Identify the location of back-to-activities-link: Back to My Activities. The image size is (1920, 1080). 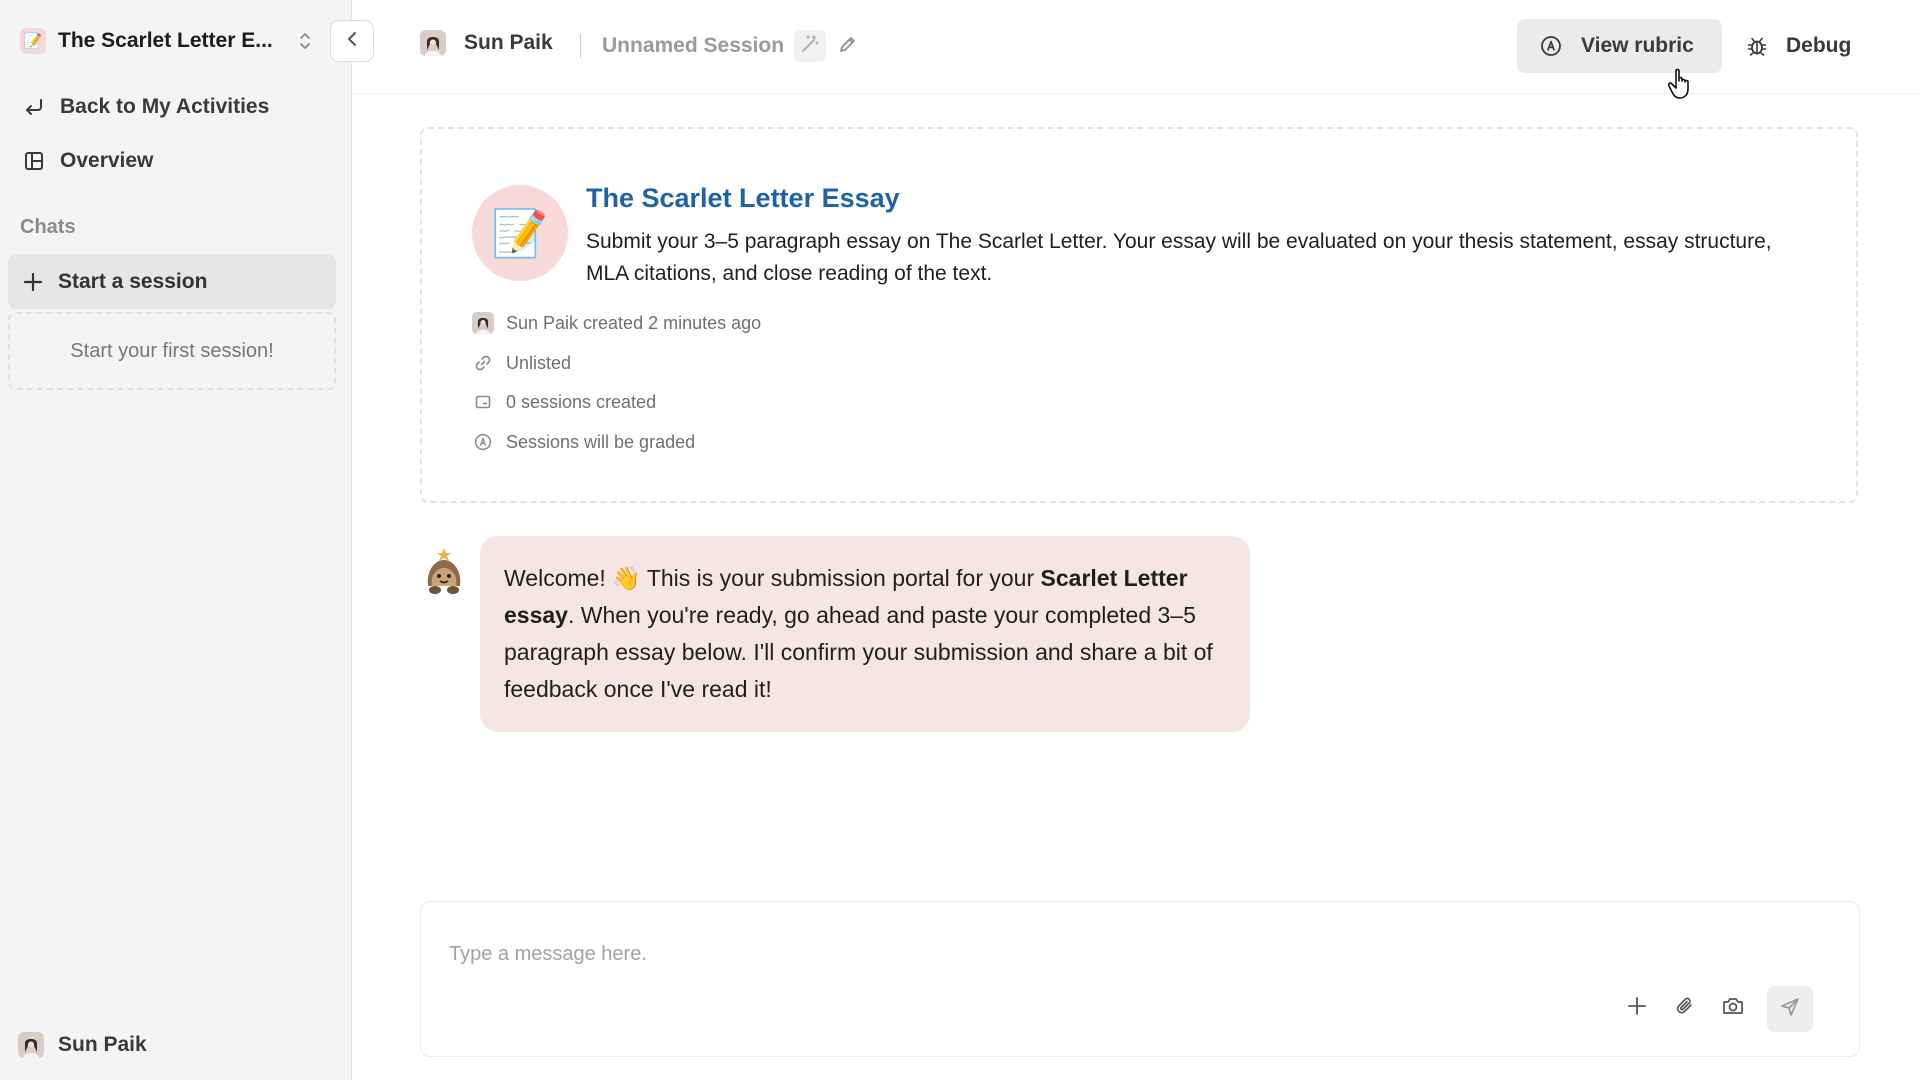
(172, 107).